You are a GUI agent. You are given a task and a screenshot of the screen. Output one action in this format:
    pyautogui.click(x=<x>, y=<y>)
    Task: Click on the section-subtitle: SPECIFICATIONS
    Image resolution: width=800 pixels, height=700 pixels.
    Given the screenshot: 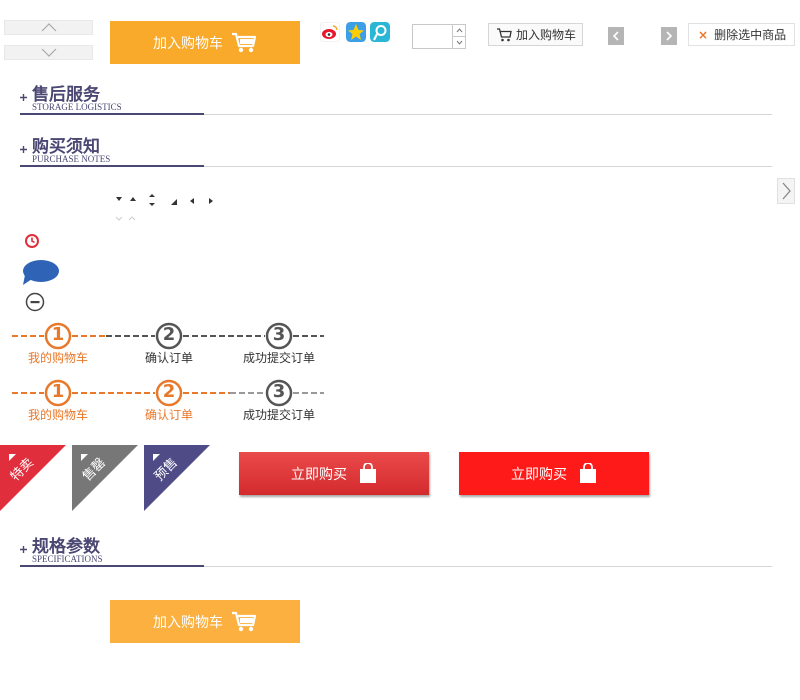 What is the action you would take?
    pyautogui.click(x=67, y=559)
    